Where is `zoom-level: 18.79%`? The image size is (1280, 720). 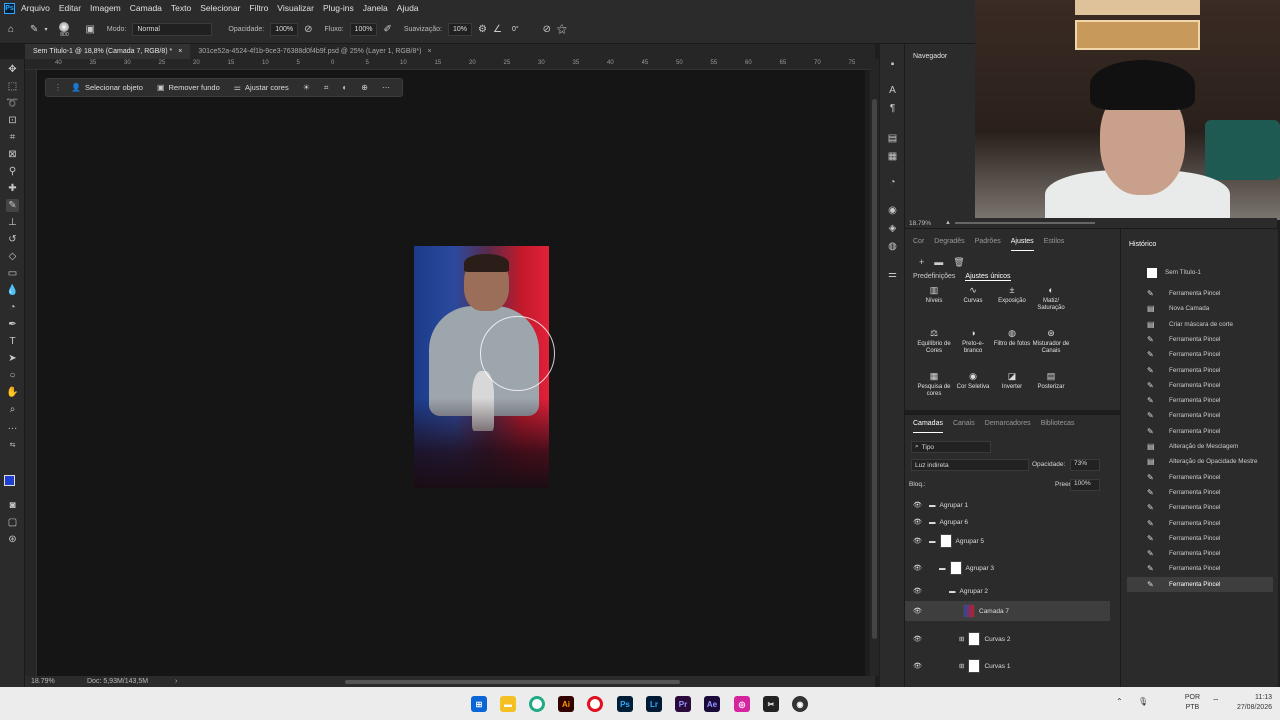 zoom-level: 18.79% is located at coordinates (59, 681).